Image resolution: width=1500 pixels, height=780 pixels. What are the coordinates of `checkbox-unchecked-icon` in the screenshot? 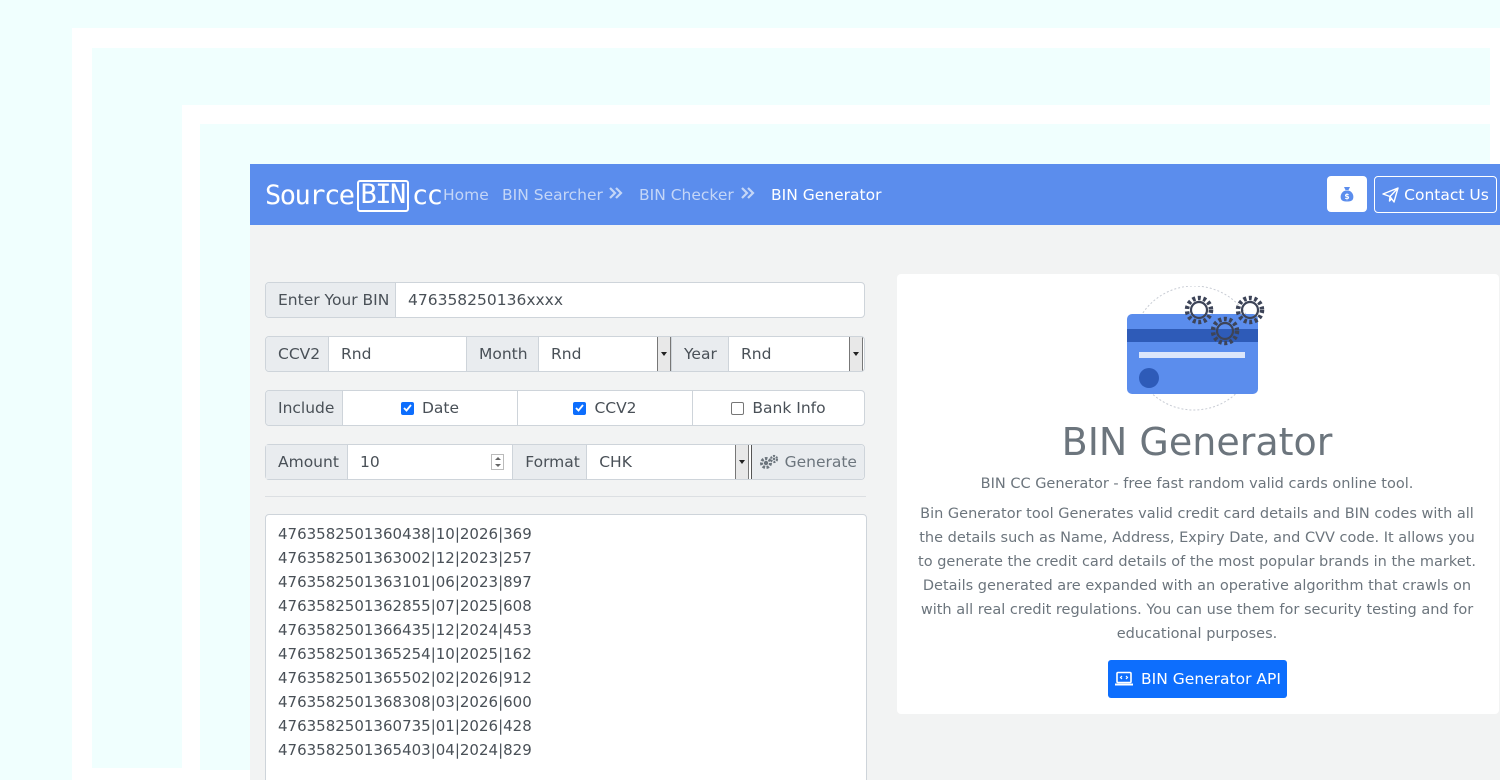 It's located at (738, 408).